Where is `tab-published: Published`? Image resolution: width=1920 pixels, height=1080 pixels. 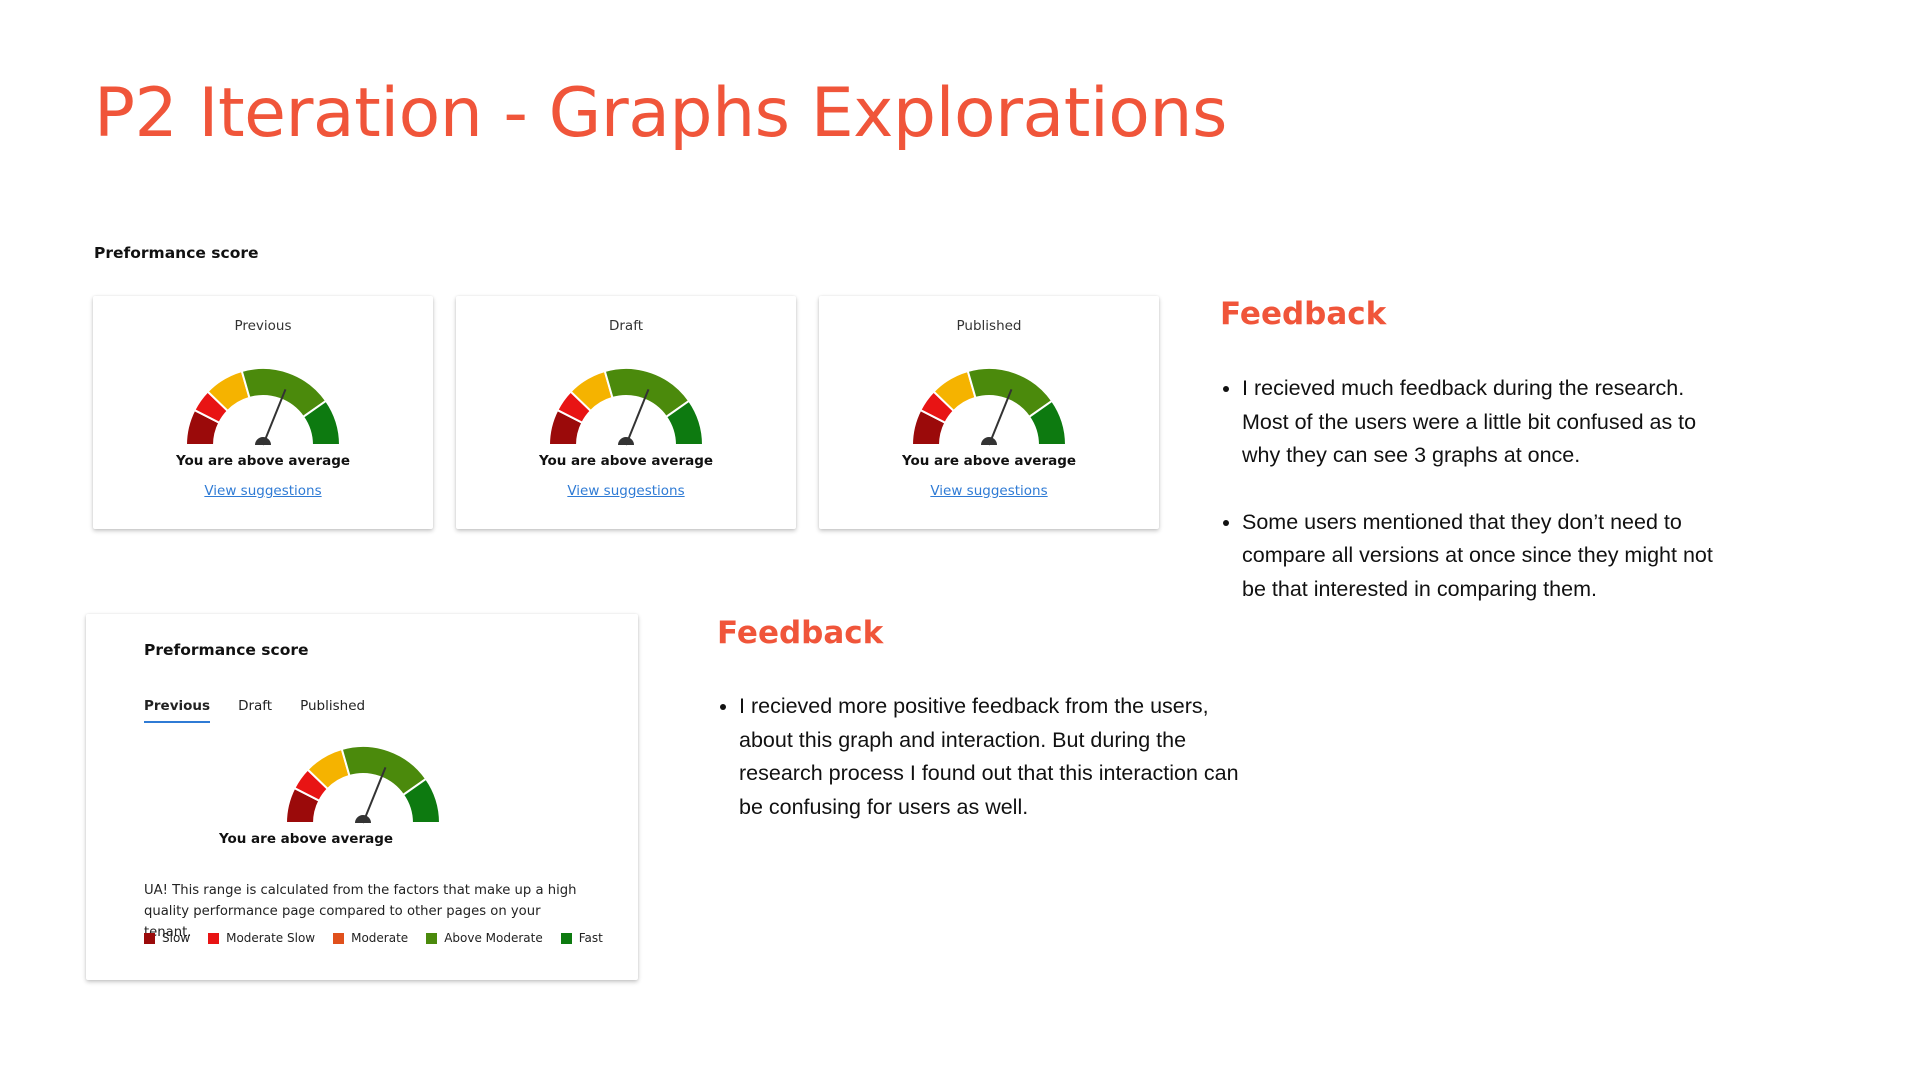 tab-published: Published is located at coordinates (332, 710).